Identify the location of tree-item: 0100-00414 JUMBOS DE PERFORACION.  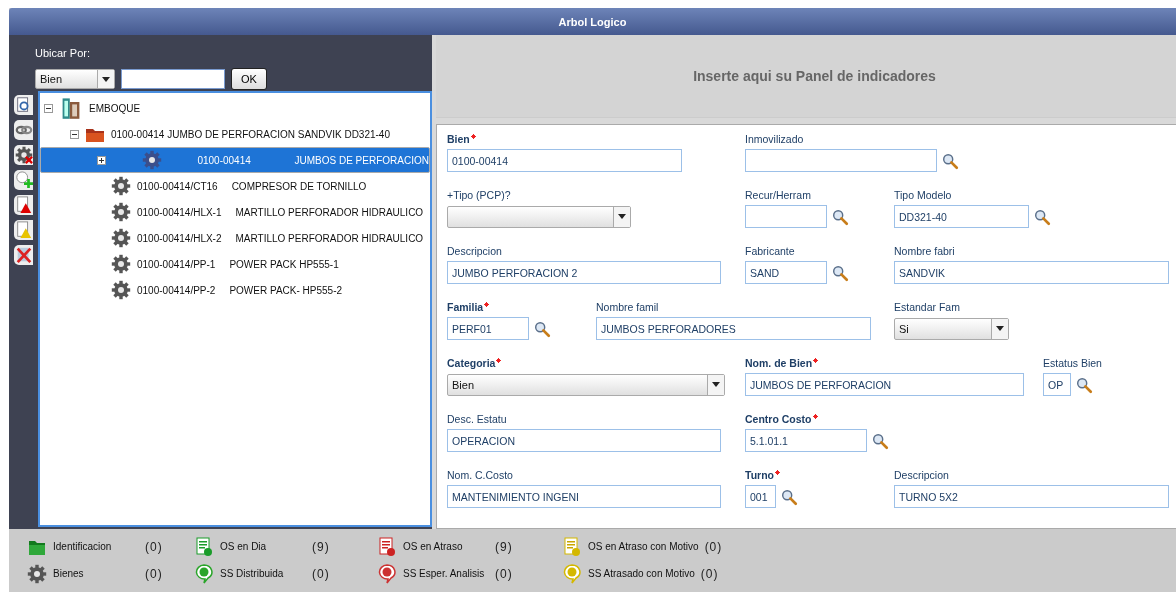
(235, 160).